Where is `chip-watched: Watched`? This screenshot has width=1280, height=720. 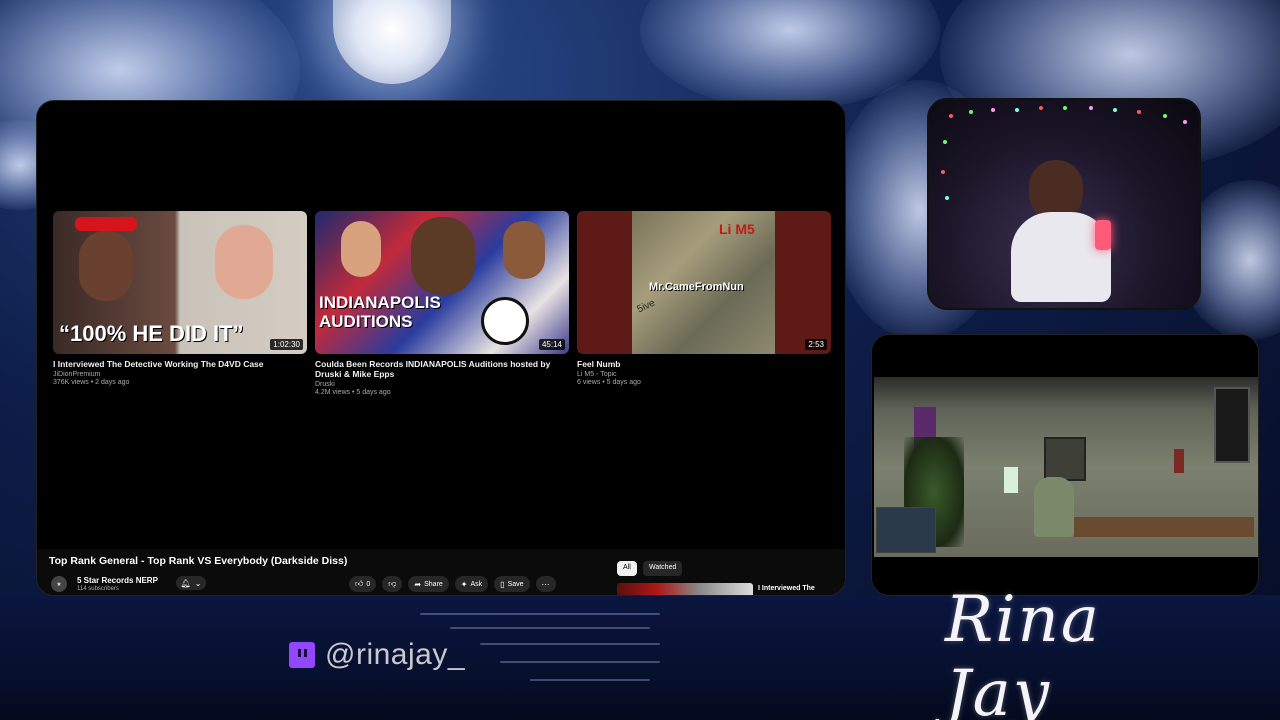 chip-watched: Watched is located at coordinates (663, 568).